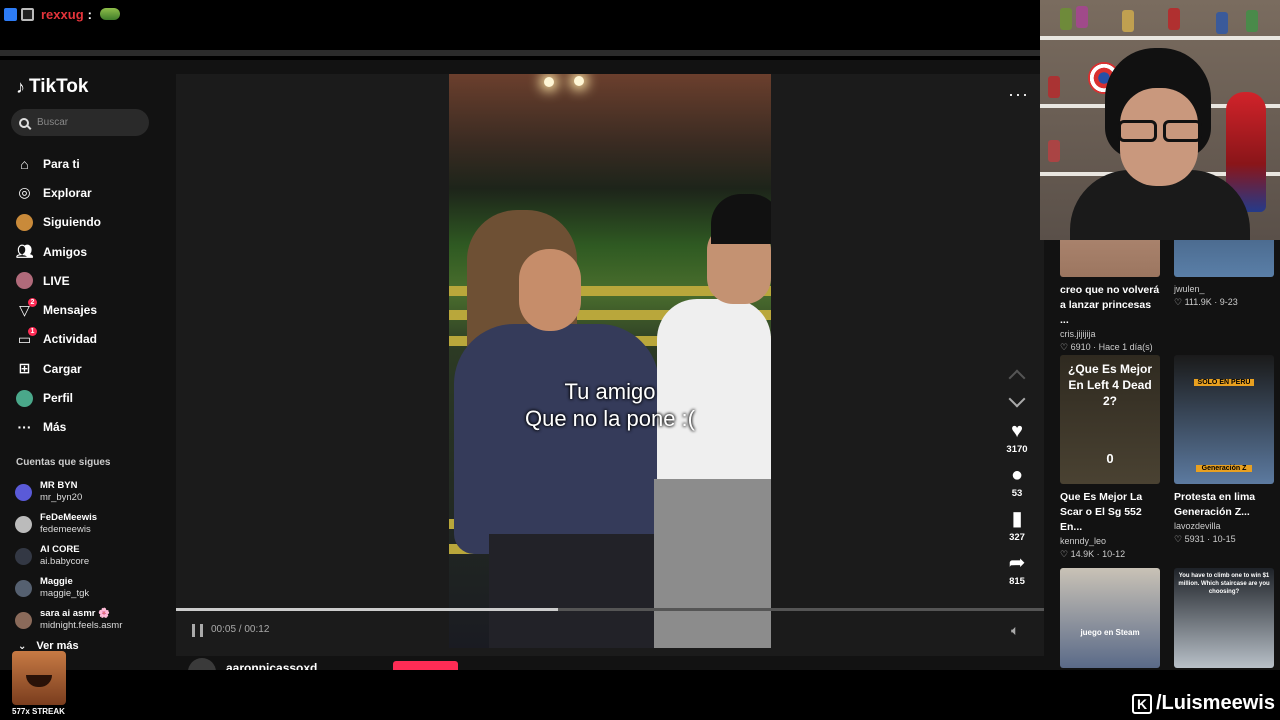  I want to click on following-section-title: Cuentas que sigues, so click(63, 462).